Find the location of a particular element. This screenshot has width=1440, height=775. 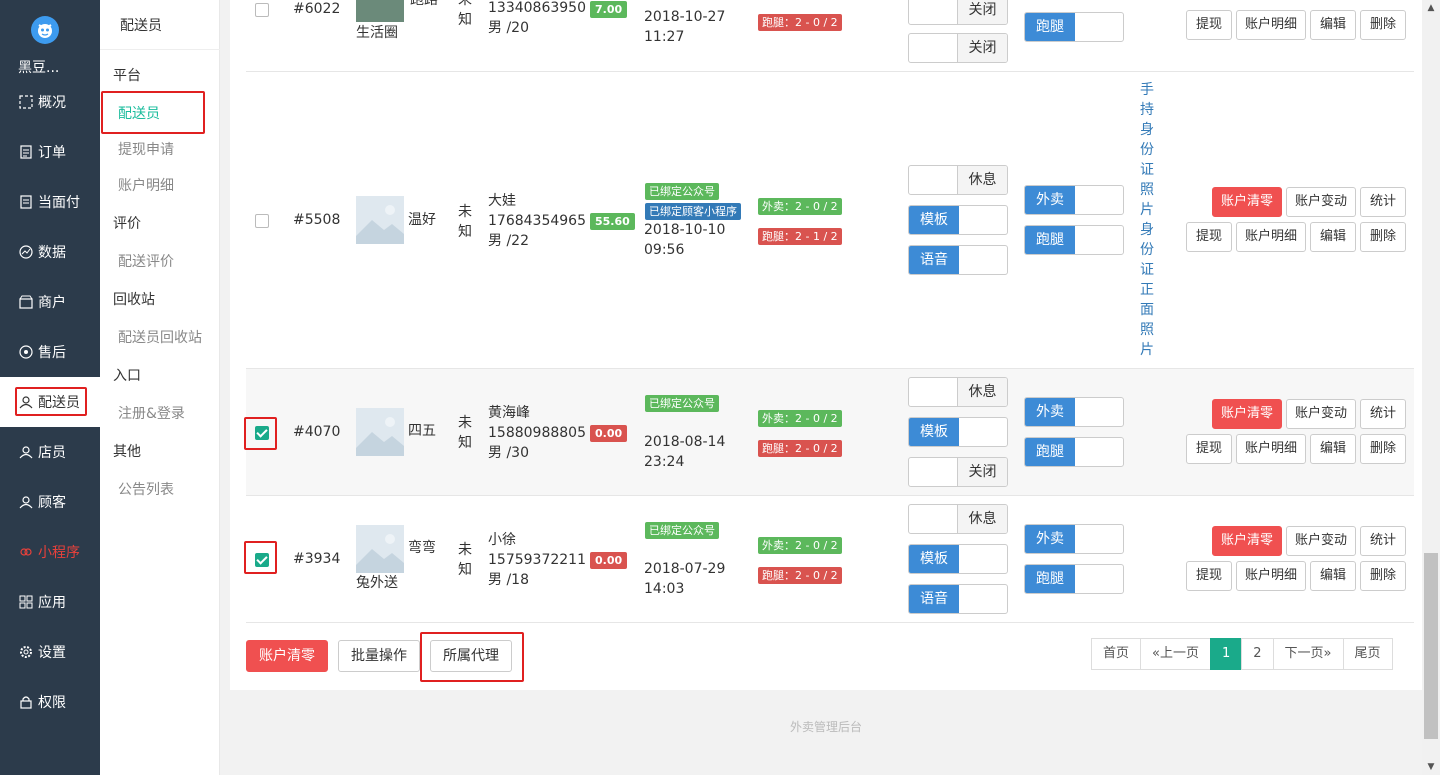

page-first: 首页 is located at coordinates (1116, 654).